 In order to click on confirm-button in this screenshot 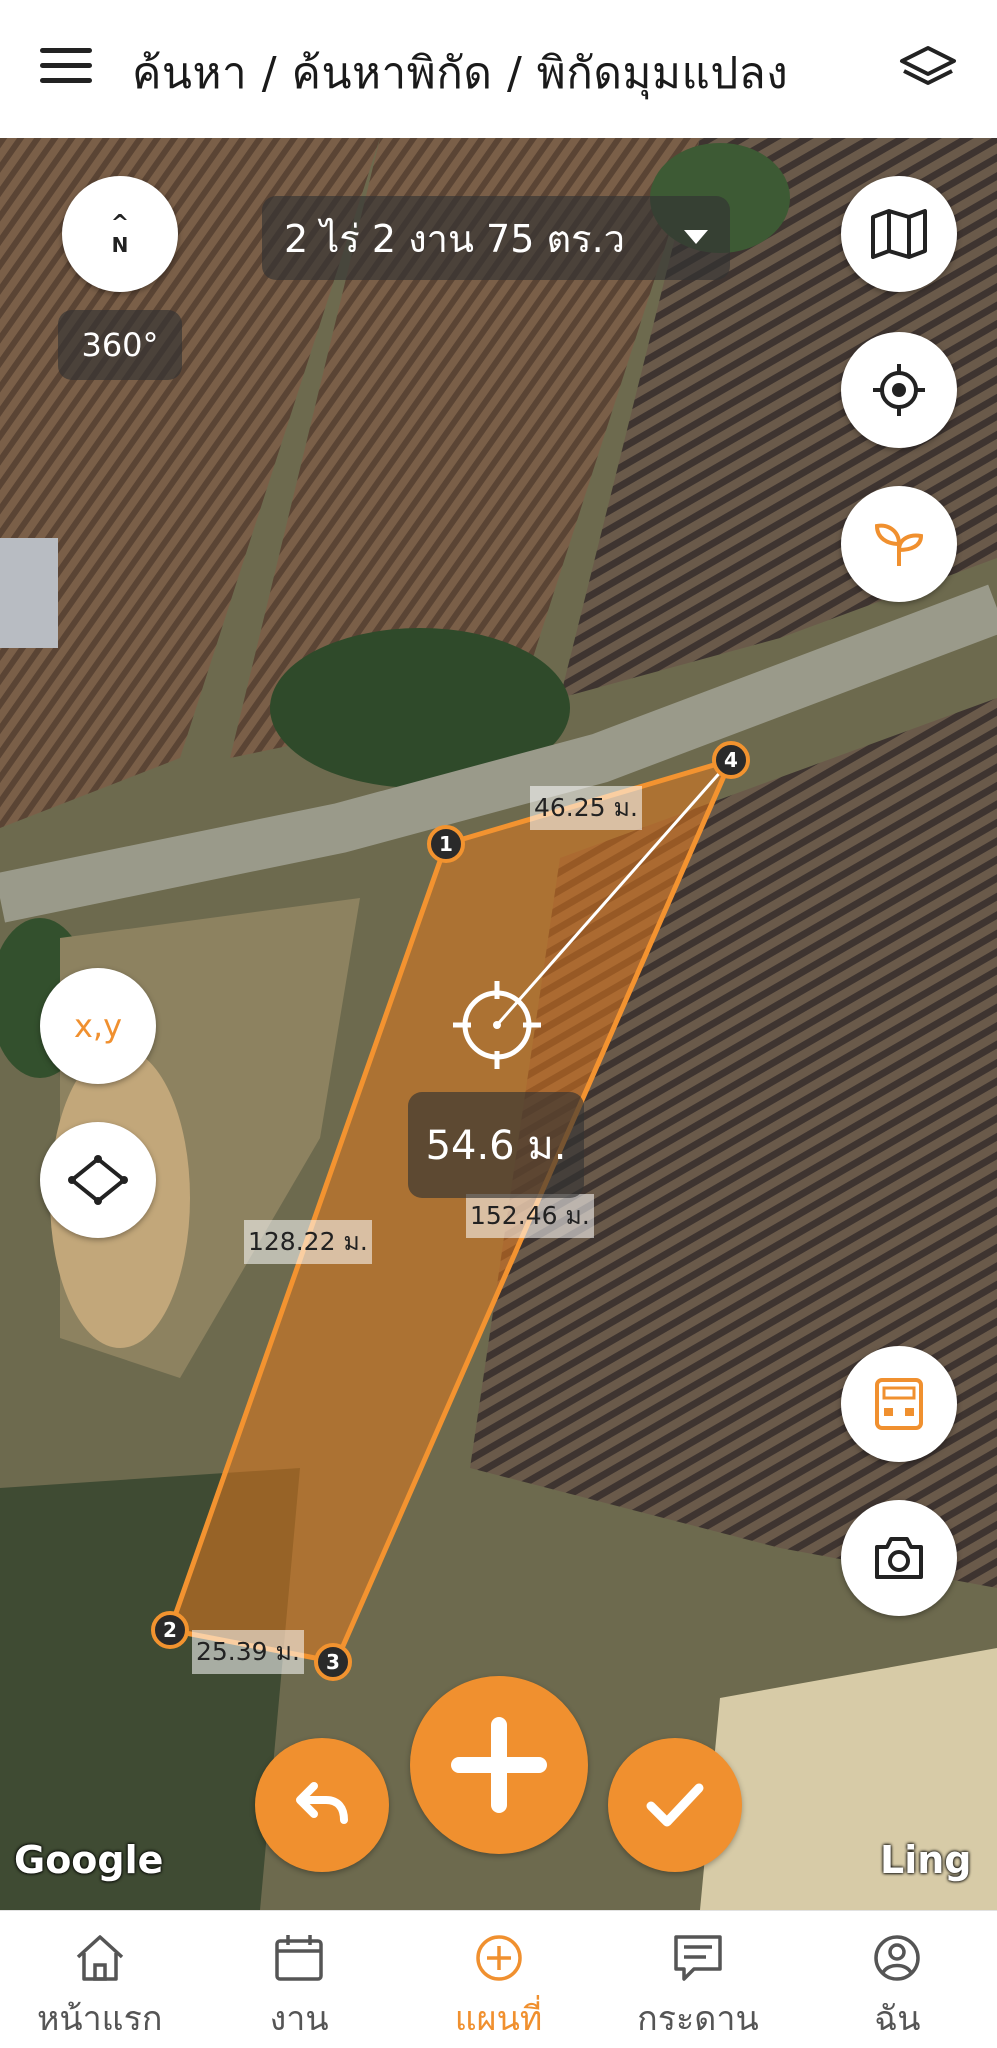, I will do `click(675, 1805)`.